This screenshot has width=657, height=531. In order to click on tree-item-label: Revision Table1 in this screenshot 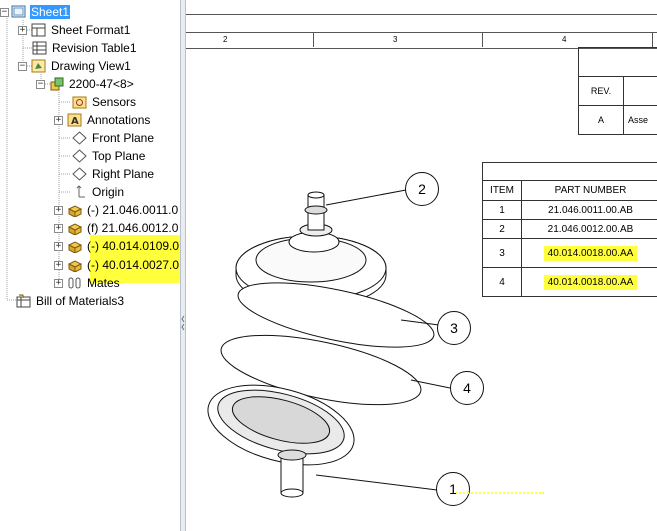, I will do `click(94, 48)`.